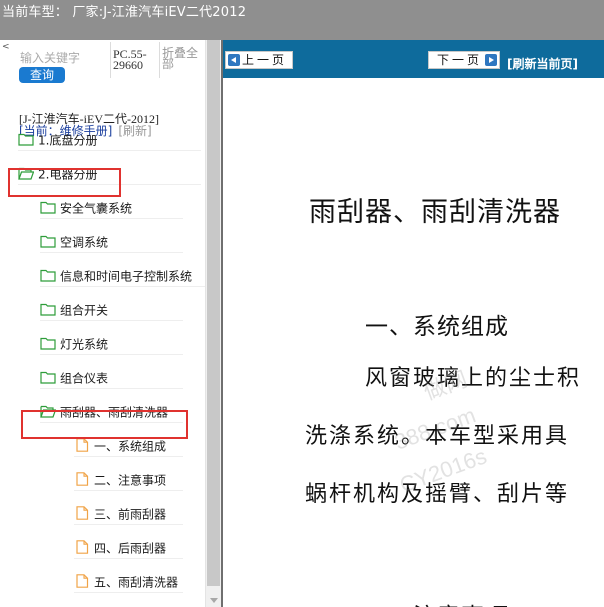 The width and height of the screenshot is (604, 607). I want to click on tree-item-label: 安全气囊系统, so click(96, 208).